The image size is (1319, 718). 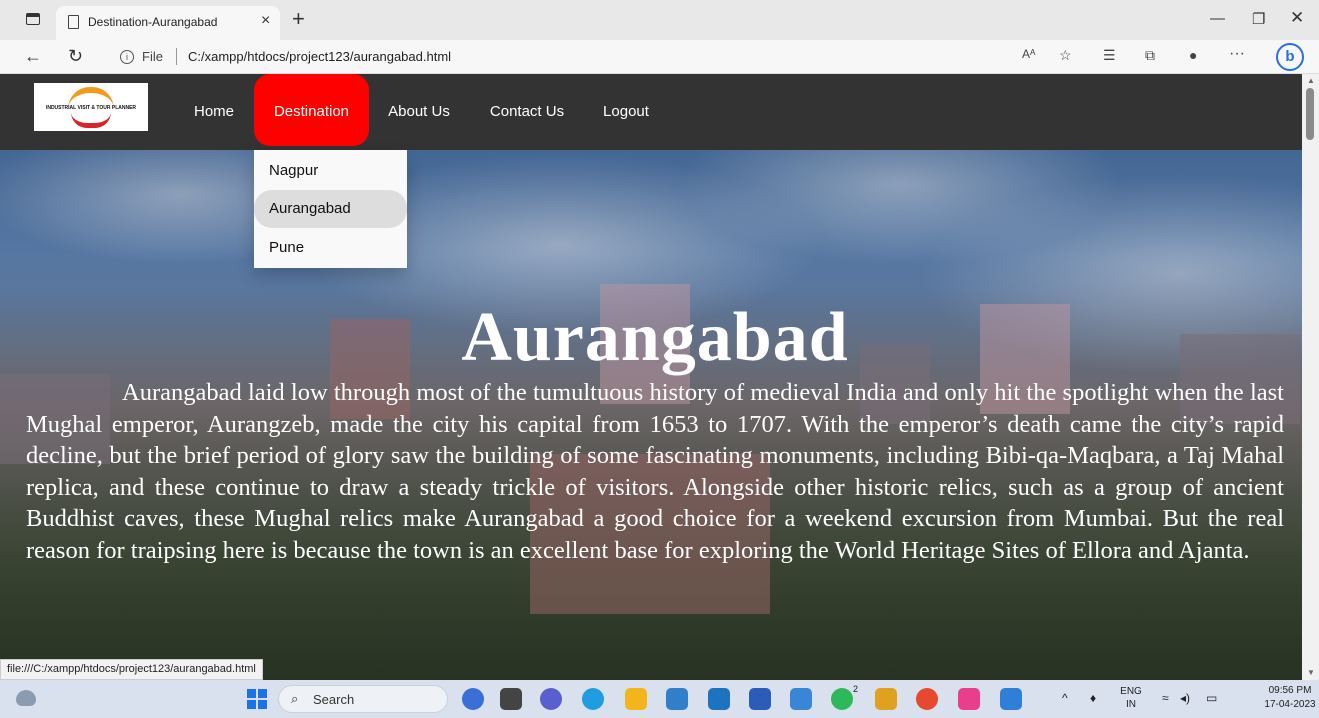 What do you see at coordinates (1193, 55) in the screenshot?
I see `profile-icon: ●` at bounding box center [1193, 55].